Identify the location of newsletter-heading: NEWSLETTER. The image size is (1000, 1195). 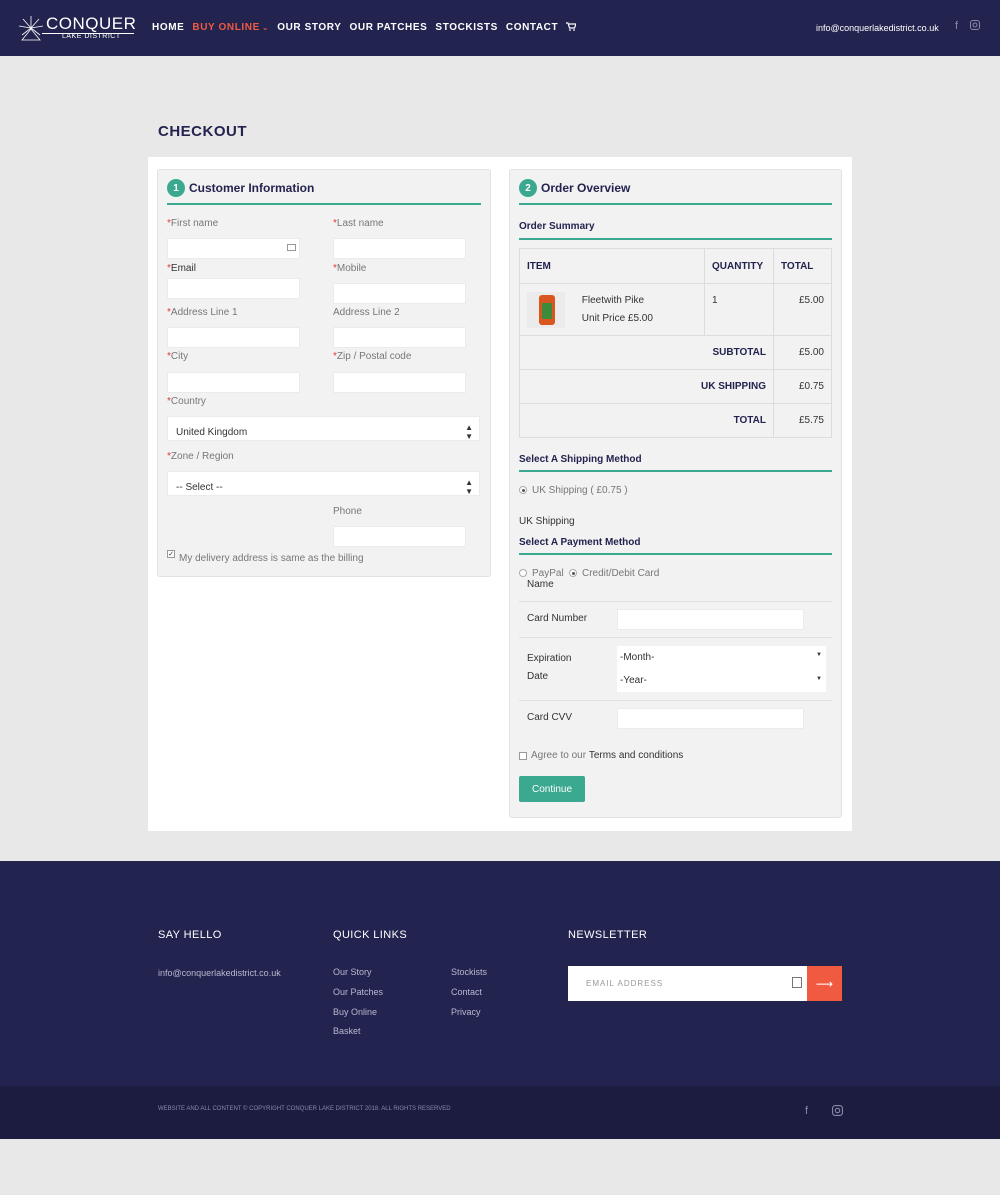
(608, 935).